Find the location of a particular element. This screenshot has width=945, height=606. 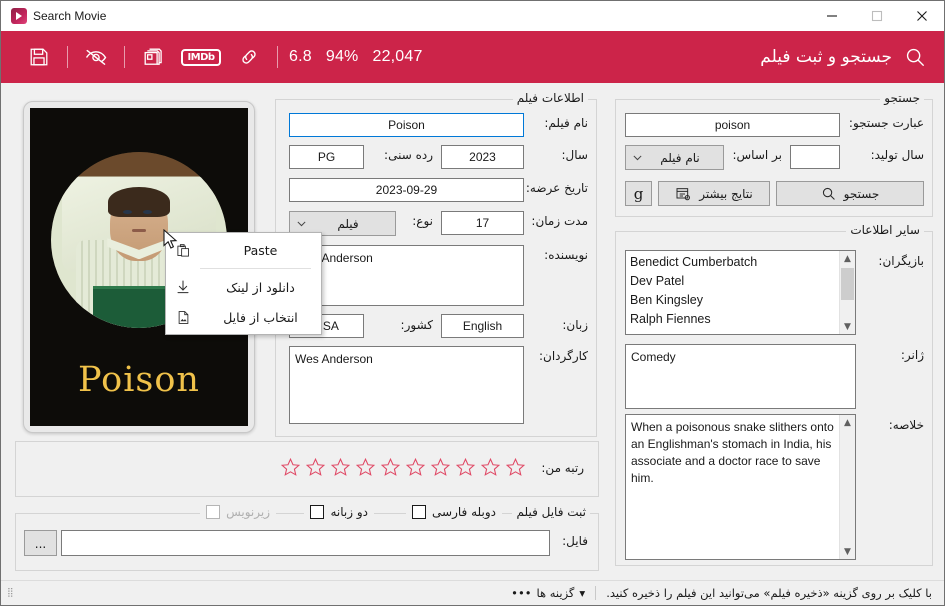

search-query-label: عبارت جستجو: is located at coordinates (886, 123).